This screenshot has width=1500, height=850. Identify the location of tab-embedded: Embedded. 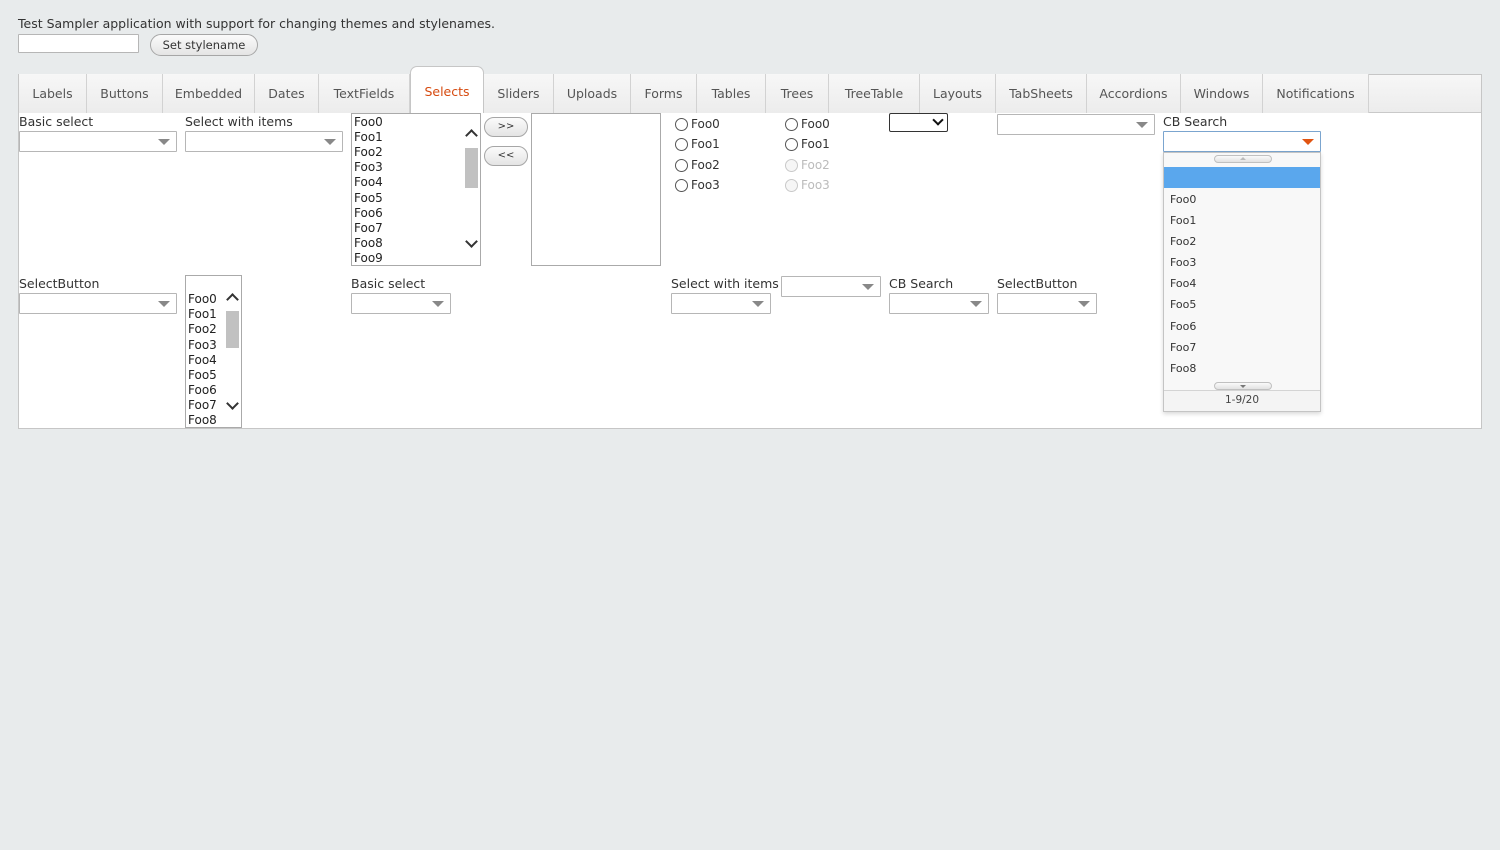
(209, 93).